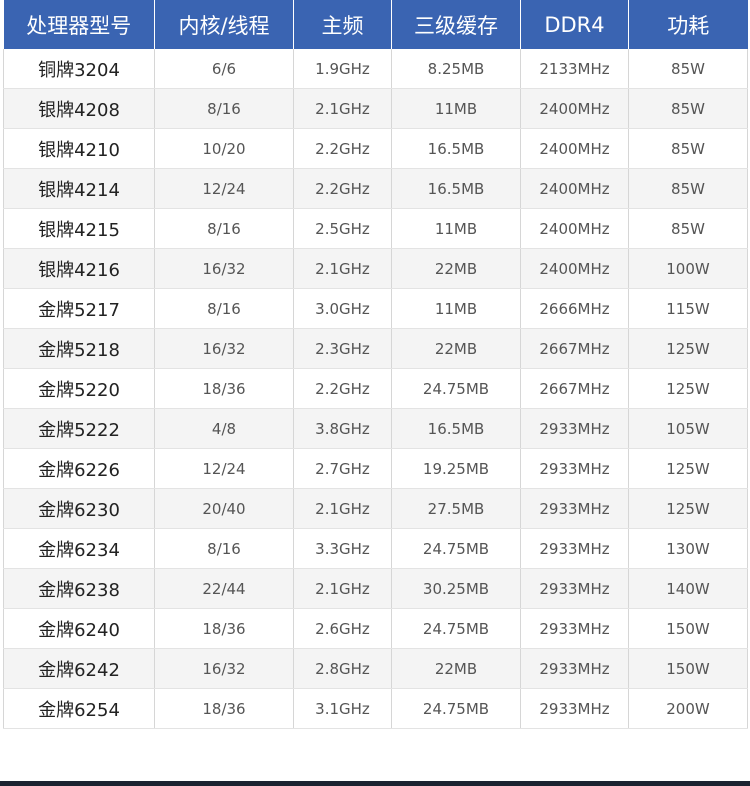  I want to click on table-row: 金牌6234 8/16 3.3GHz 24.75MB 2933MHz 130W, so click(375, 548).